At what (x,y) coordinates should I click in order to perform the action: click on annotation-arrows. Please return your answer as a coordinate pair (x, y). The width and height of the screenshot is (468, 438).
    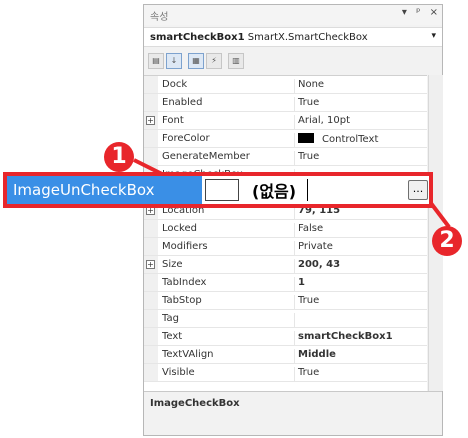
    Looking at the image, I should click on (292, 193).